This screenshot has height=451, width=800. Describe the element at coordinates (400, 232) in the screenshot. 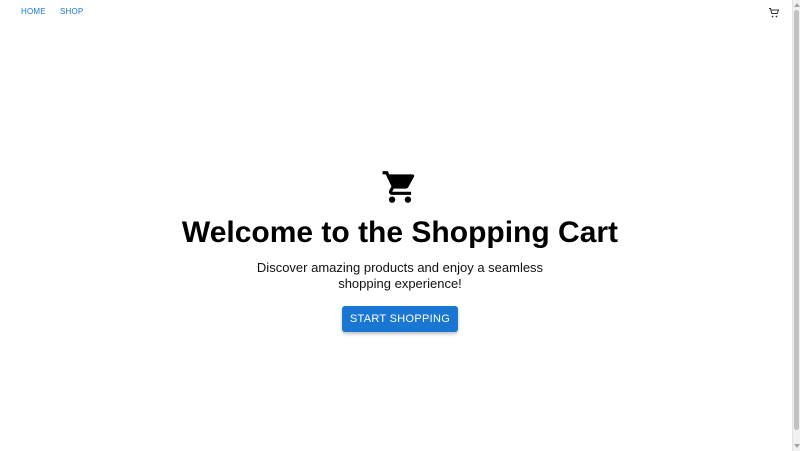

I see `hero-title: Welcome to the Shopping Cart` at that location.